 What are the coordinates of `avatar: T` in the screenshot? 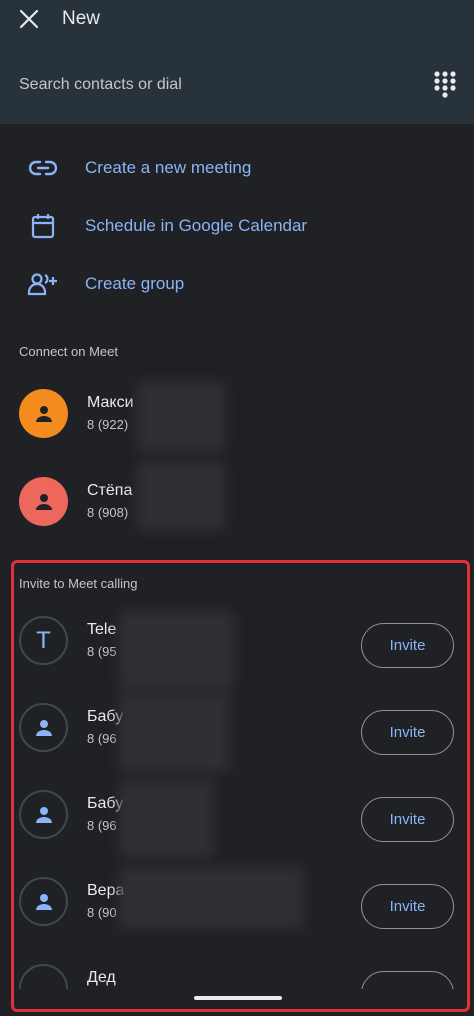 It's located at (43, 640).